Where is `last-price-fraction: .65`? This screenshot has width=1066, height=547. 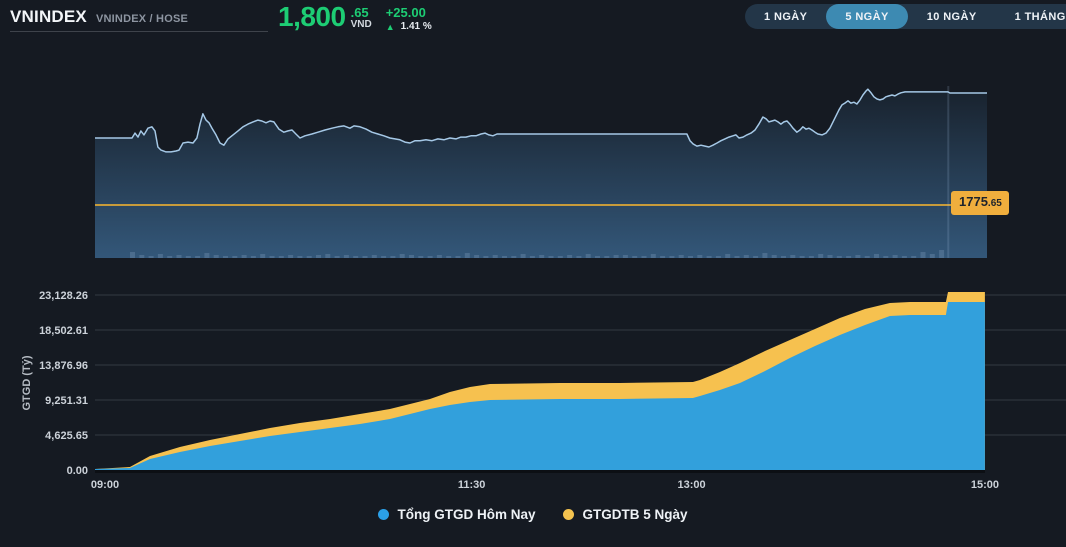
last-price-fraction: .65 is located at coordinates (359, 12).